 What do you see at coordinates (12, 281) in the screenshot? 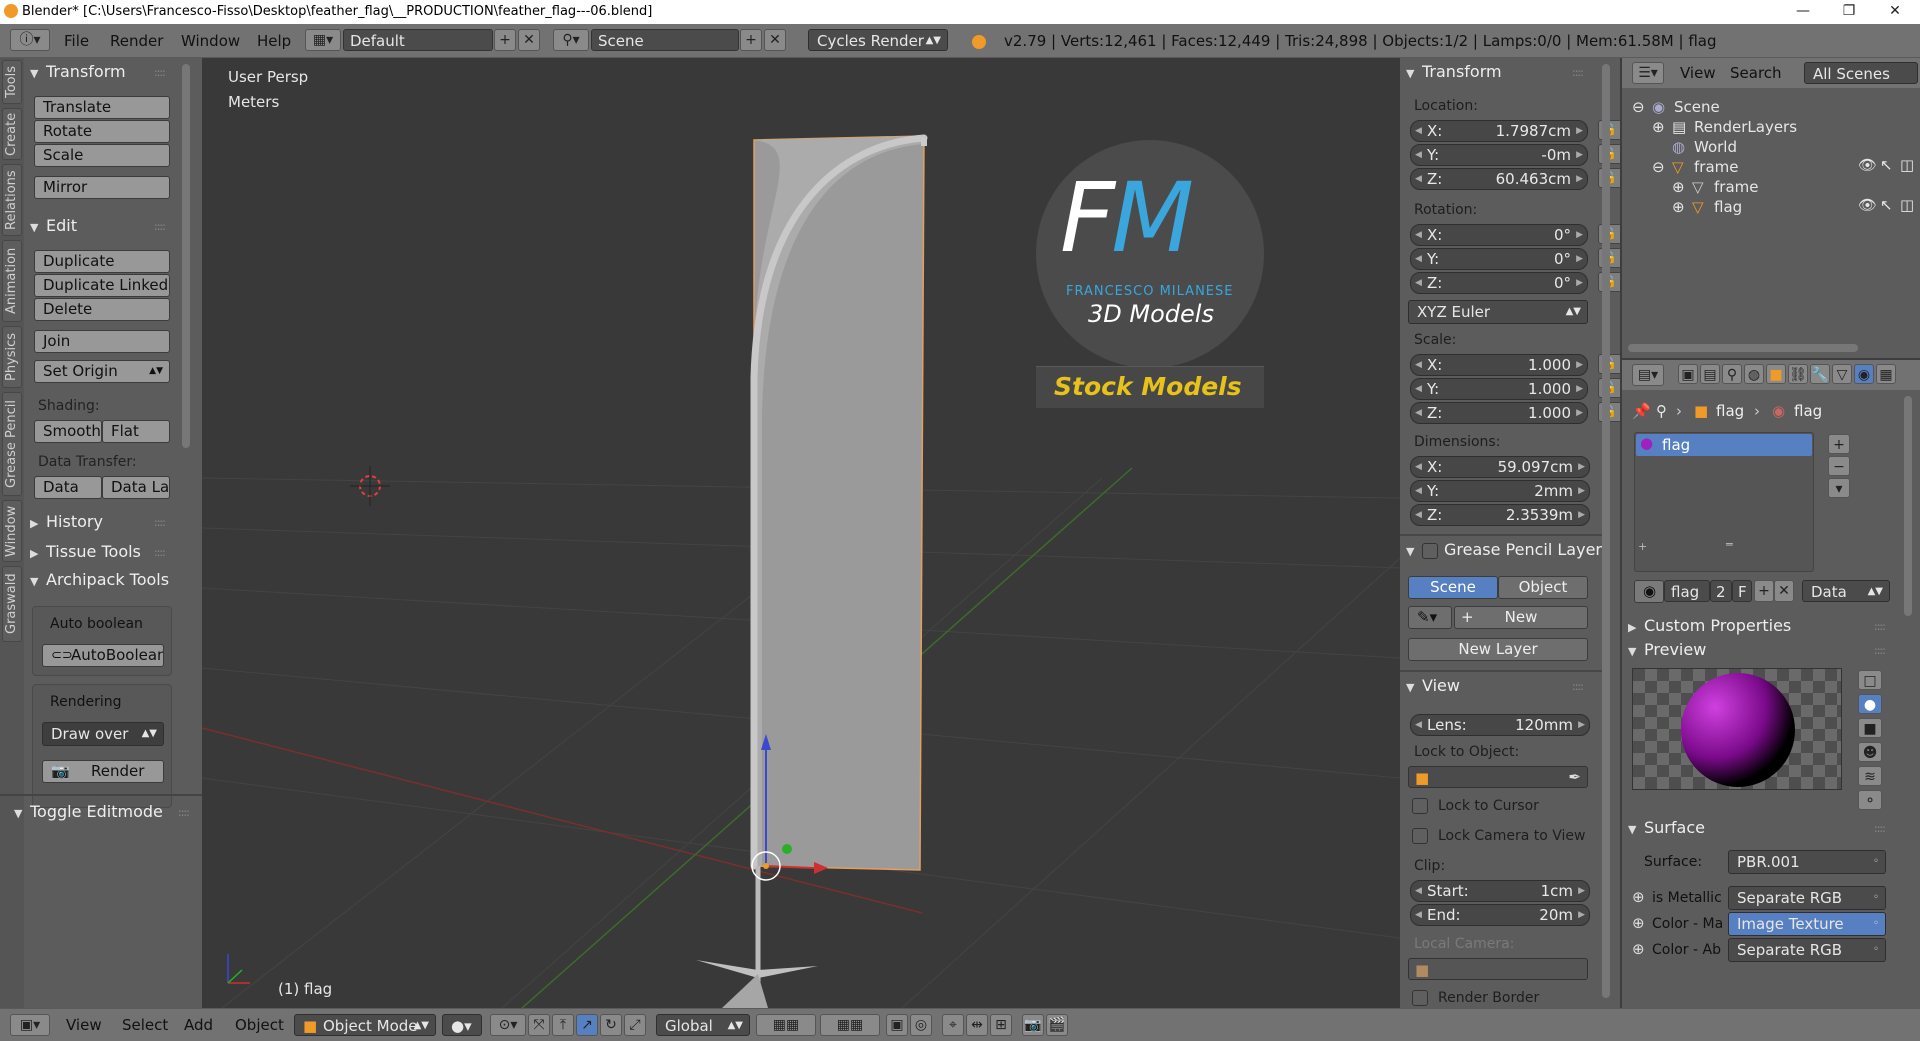
I see `tab-animation: Animation` at bounding box center [12, 281].